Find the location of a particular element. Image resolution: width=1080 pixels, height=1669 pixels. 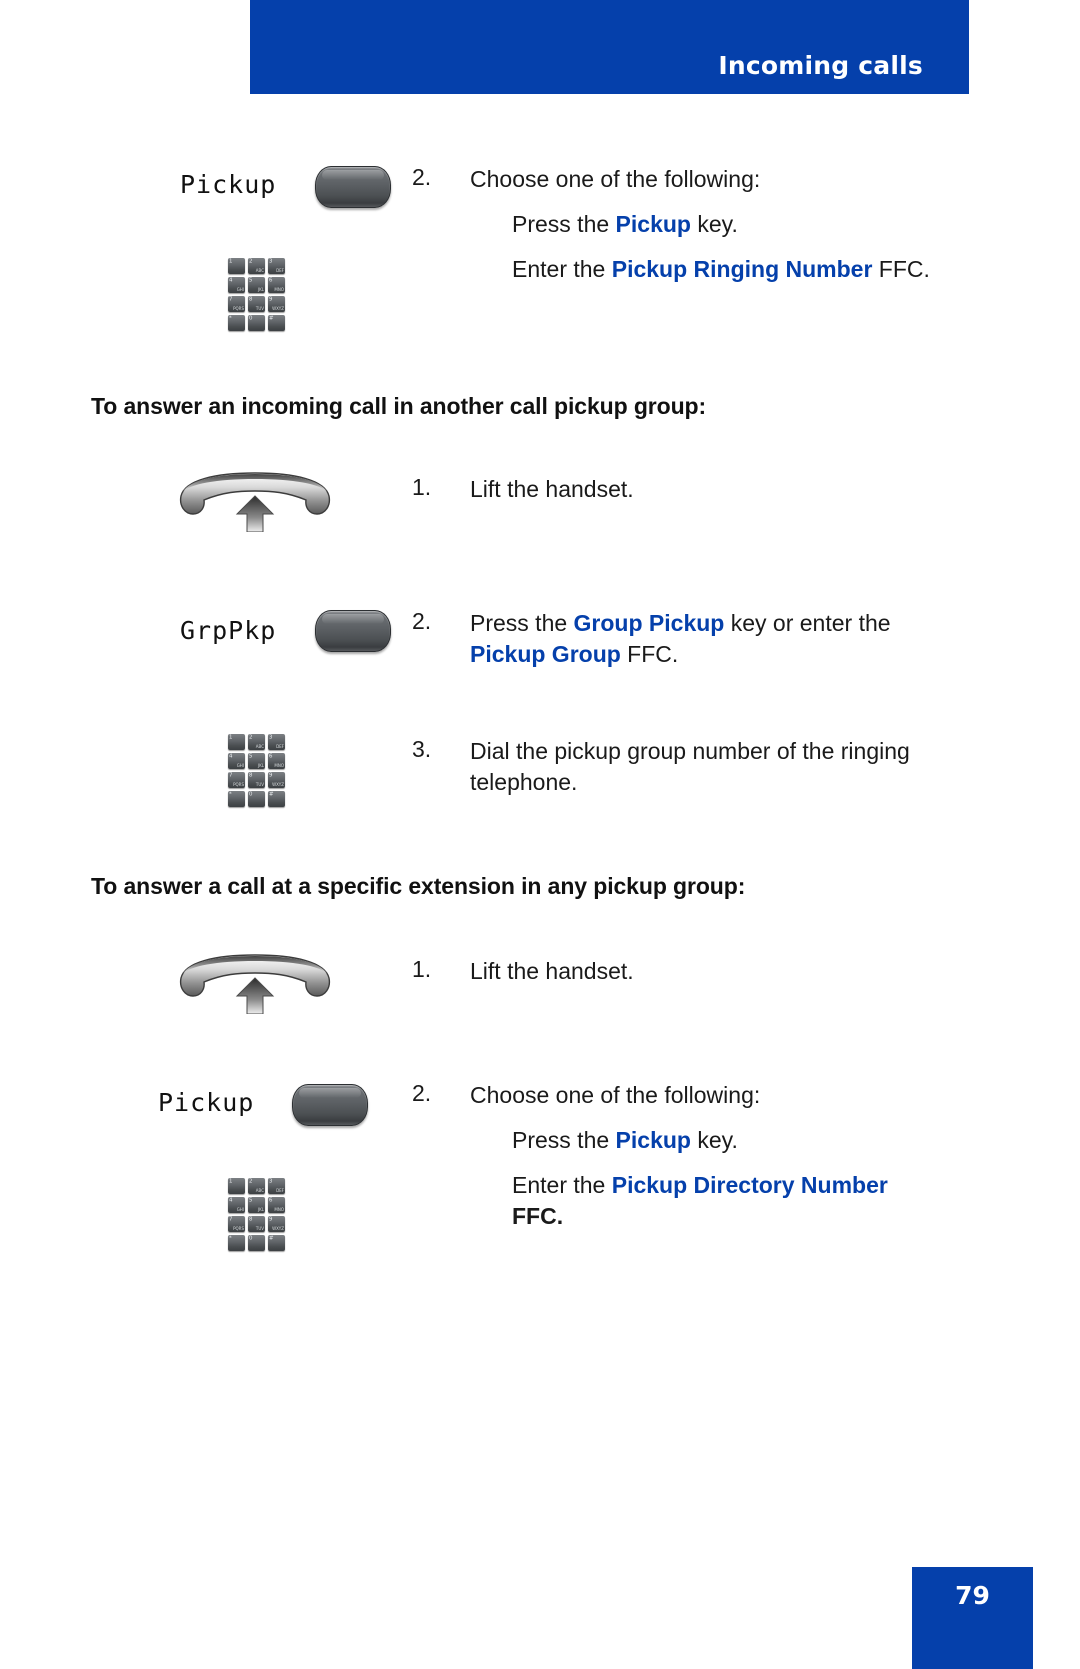

step-instruction: Choose one of the following: is located at coordinates (615, 1095).